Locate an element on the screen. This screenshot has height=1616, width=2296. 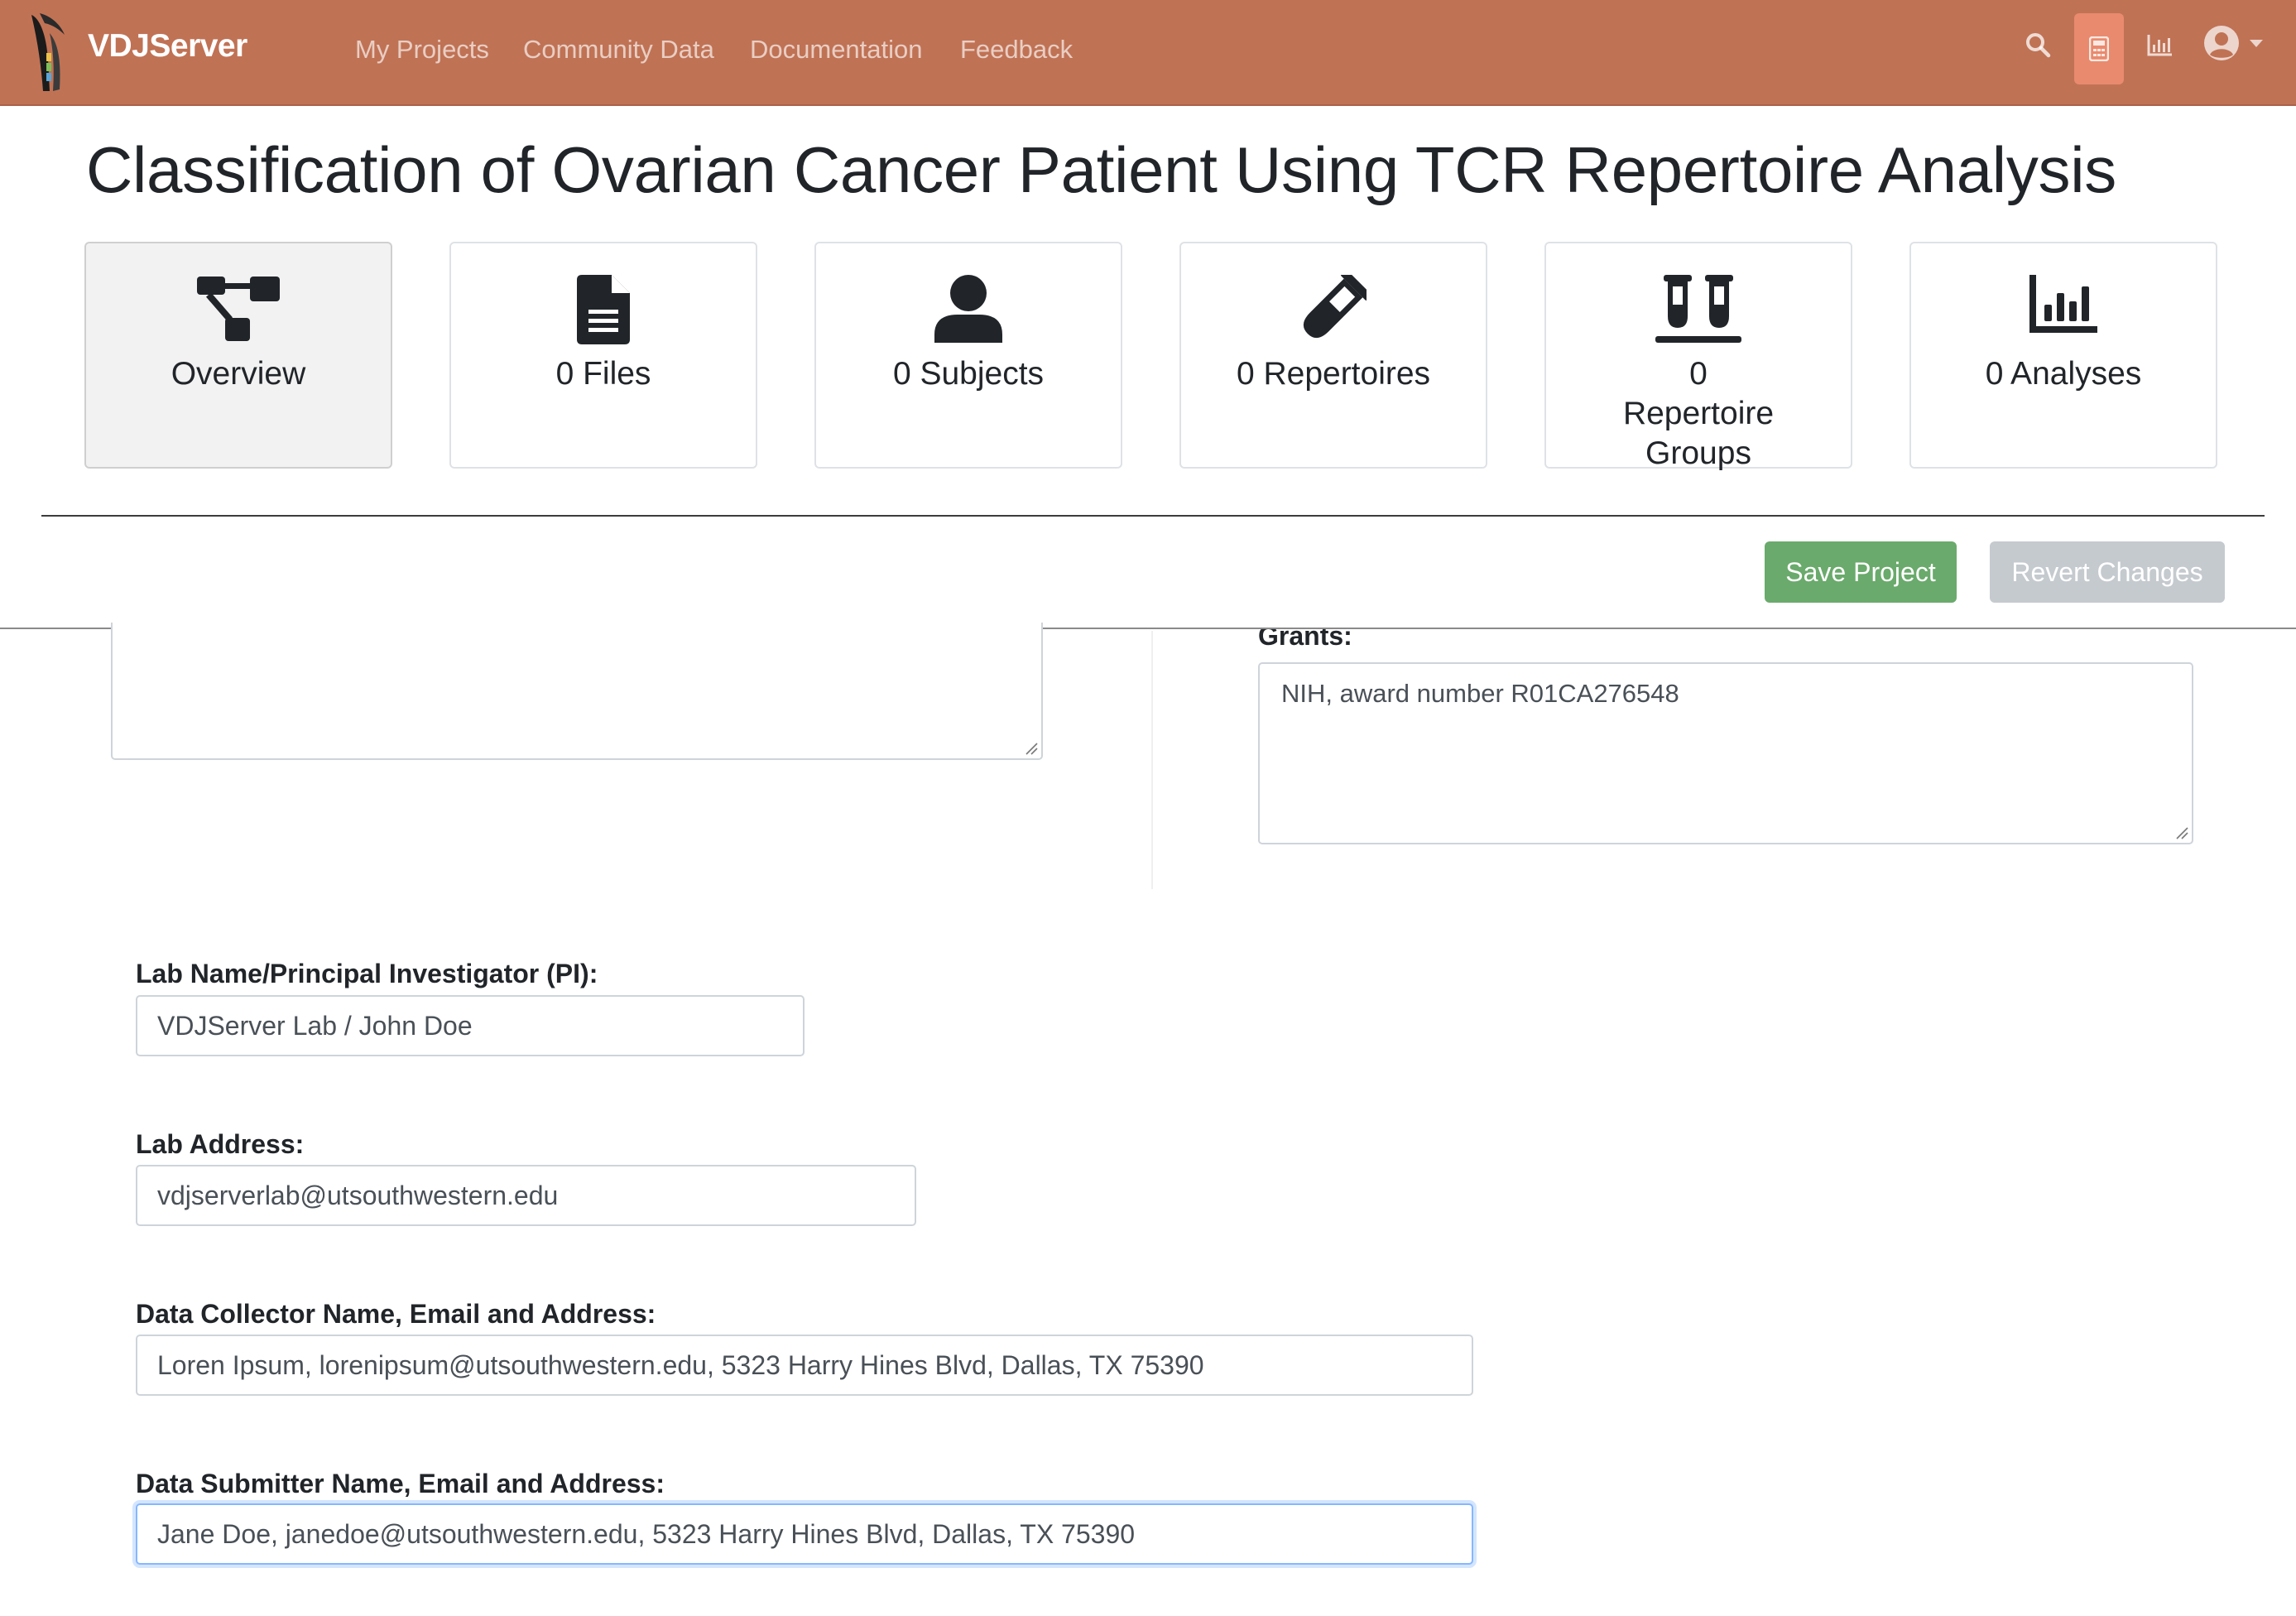
sitemap-icon is located at coordinates (238, 309).